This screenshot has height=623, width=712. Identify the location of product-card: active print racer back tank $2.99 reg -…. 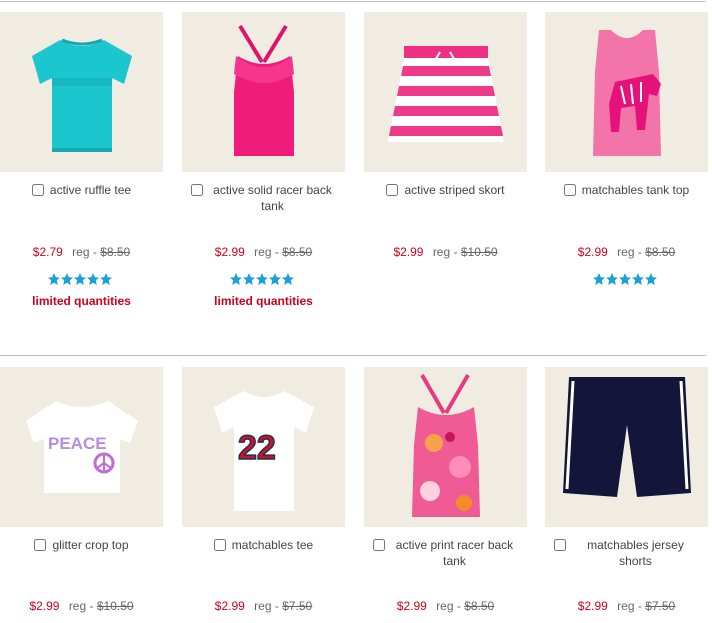
(445, 490).